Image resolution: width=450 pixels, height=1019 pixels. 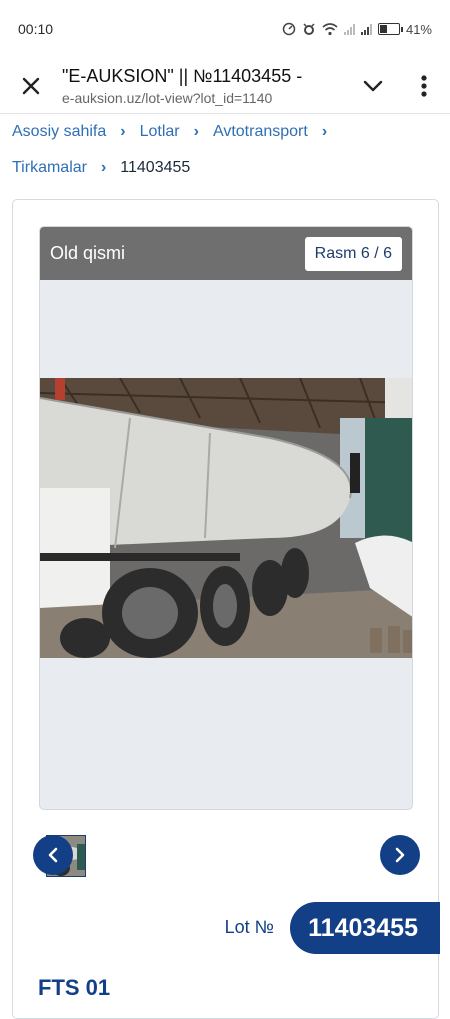 I want to click on breadcrumb-current: 11403455, so click(x=155, y=167).